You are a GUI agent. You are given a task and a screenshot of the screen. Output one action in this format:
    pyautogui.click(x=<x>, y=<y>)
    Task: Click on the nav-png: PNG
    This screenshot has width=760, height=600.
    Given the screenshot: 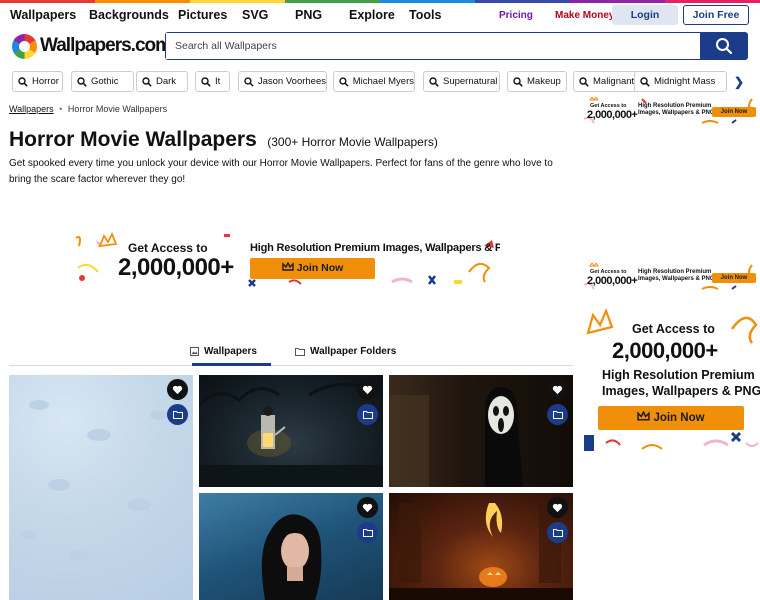 What is the action you would take?
    pyautogui.click(x=308, y=15)
    